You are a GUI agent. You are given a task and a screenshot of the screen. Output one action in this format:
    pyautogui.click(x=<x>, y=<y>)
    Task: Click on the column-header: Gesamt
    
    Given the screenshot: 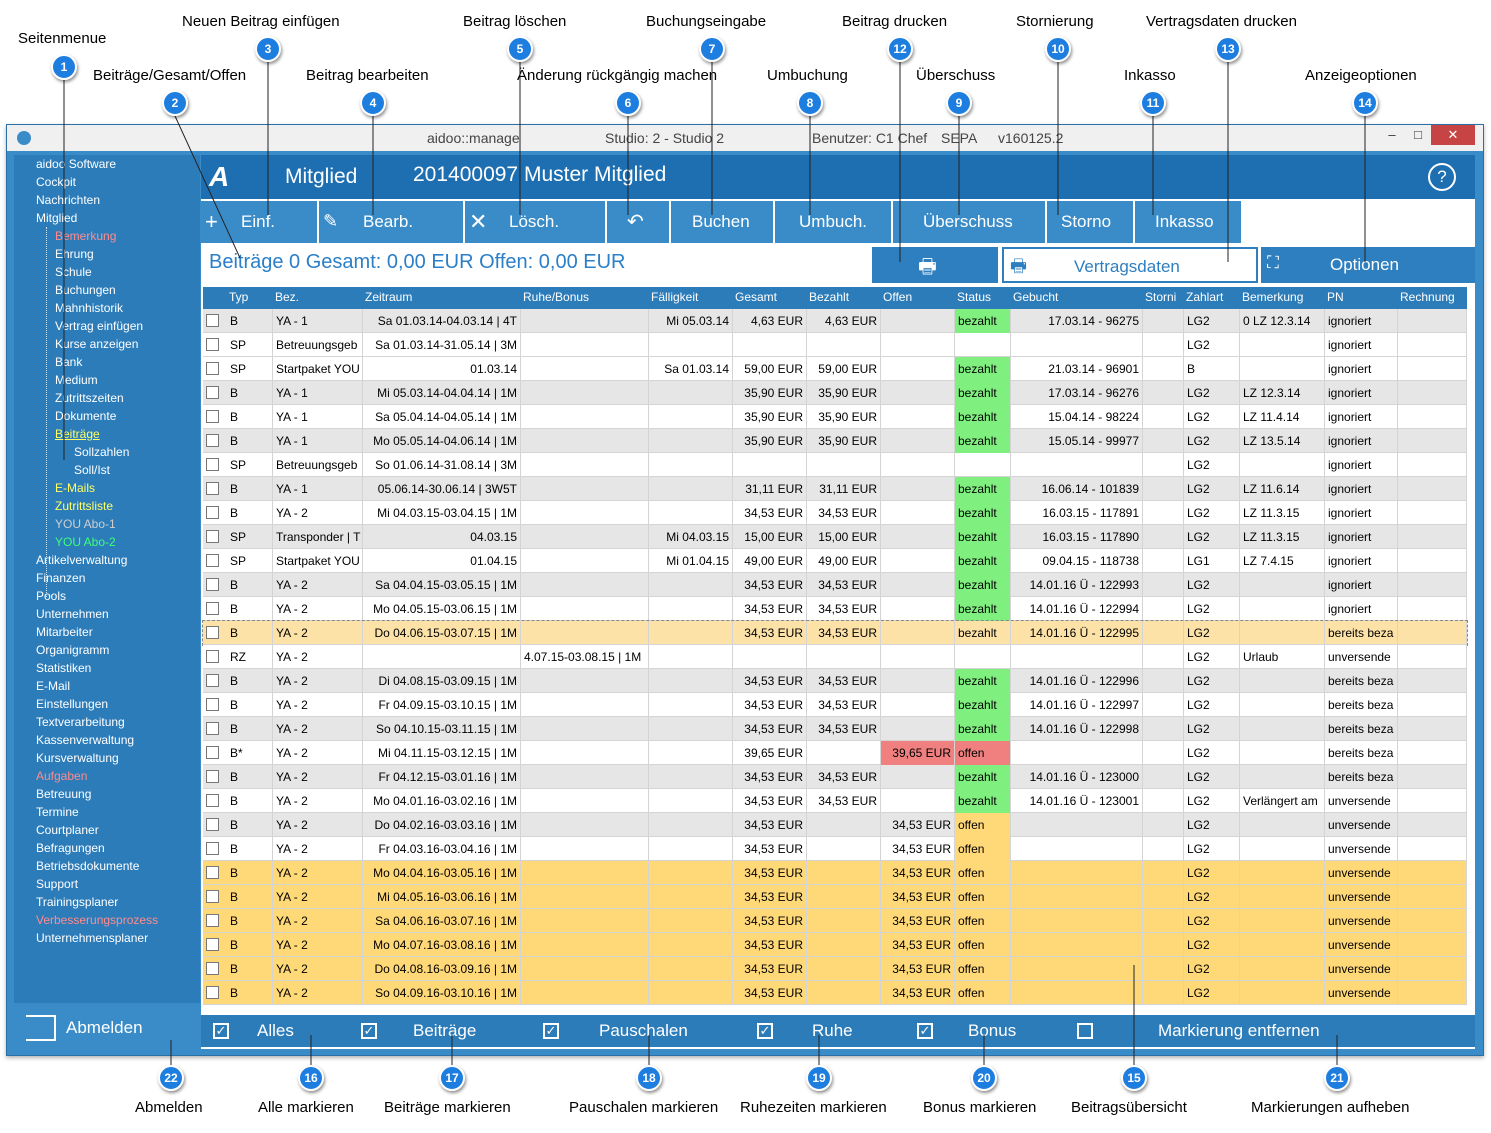 What is the action you would take?
    pyautogui.click(x=756, y=297)
    